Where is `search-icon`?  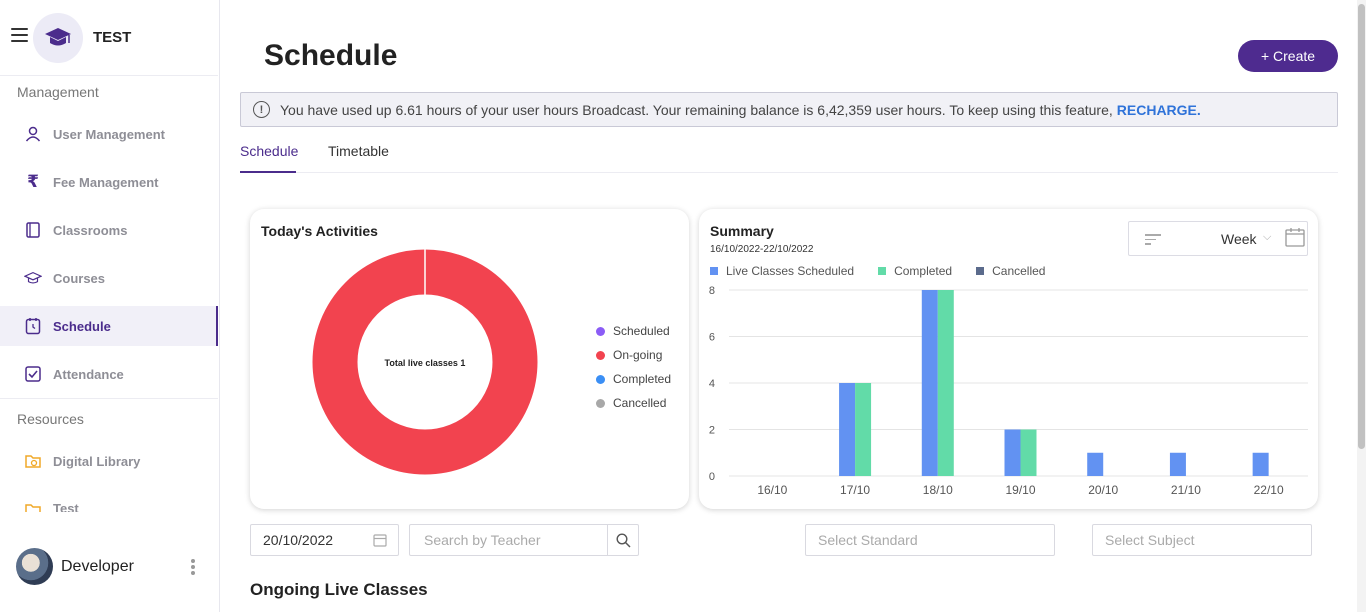
search-icon is located at coordinates (623, 540).